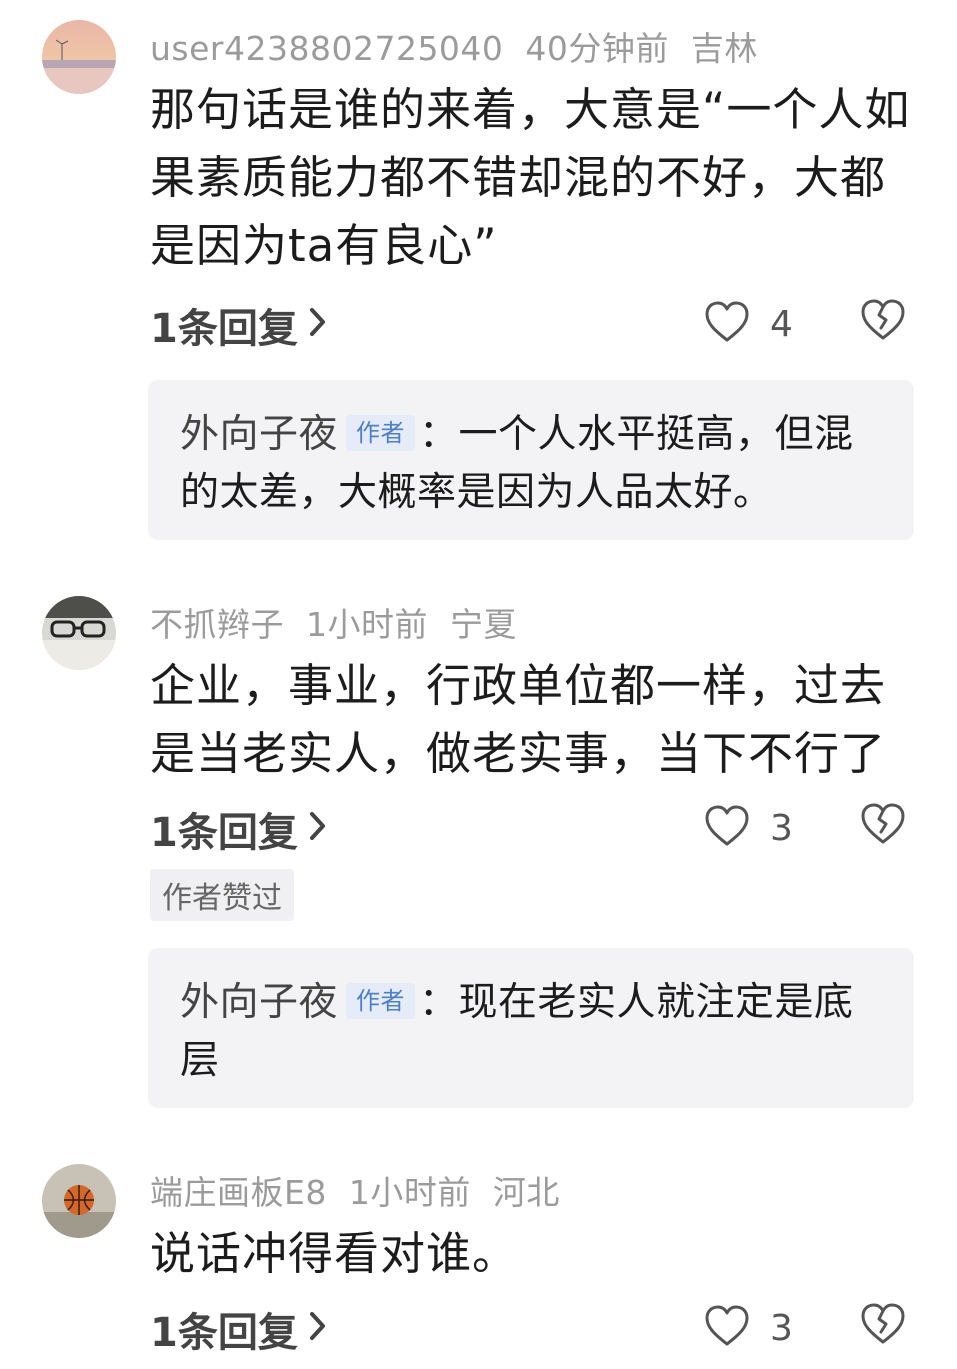 The width and height of the screenshot is (957, 1369). Describe the element at coordinates (781, 324) in the screenshot. I see `like-count: 4` at that location.